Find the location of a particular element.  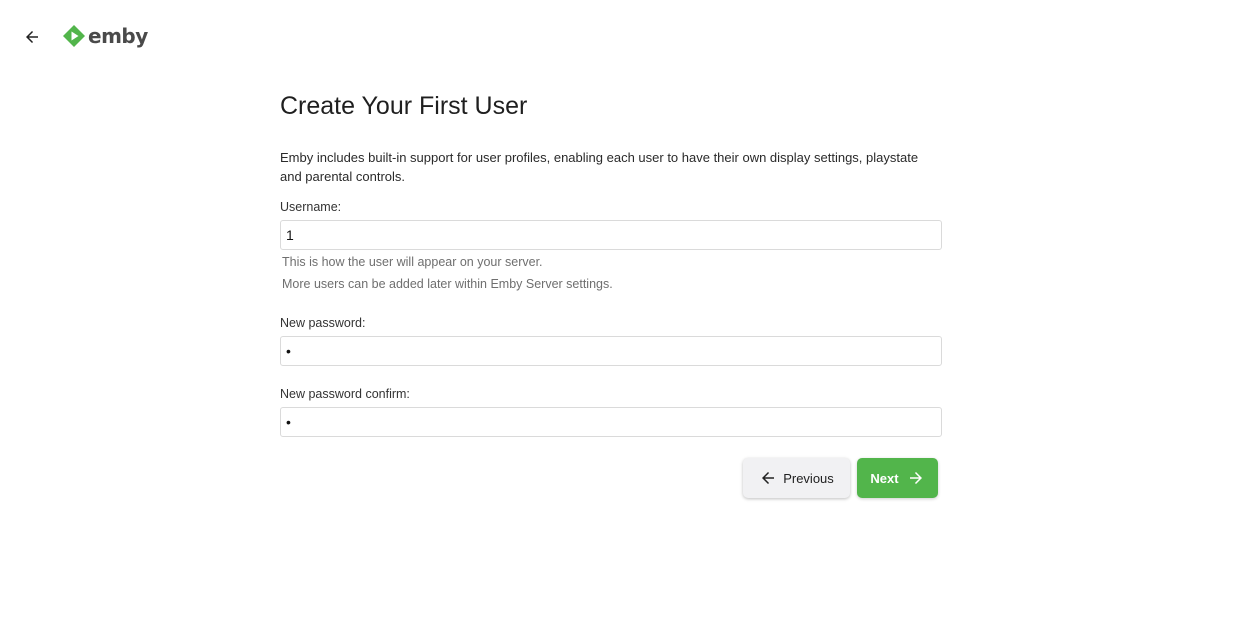

logo-text: emby is located at coordinates (118, 36).